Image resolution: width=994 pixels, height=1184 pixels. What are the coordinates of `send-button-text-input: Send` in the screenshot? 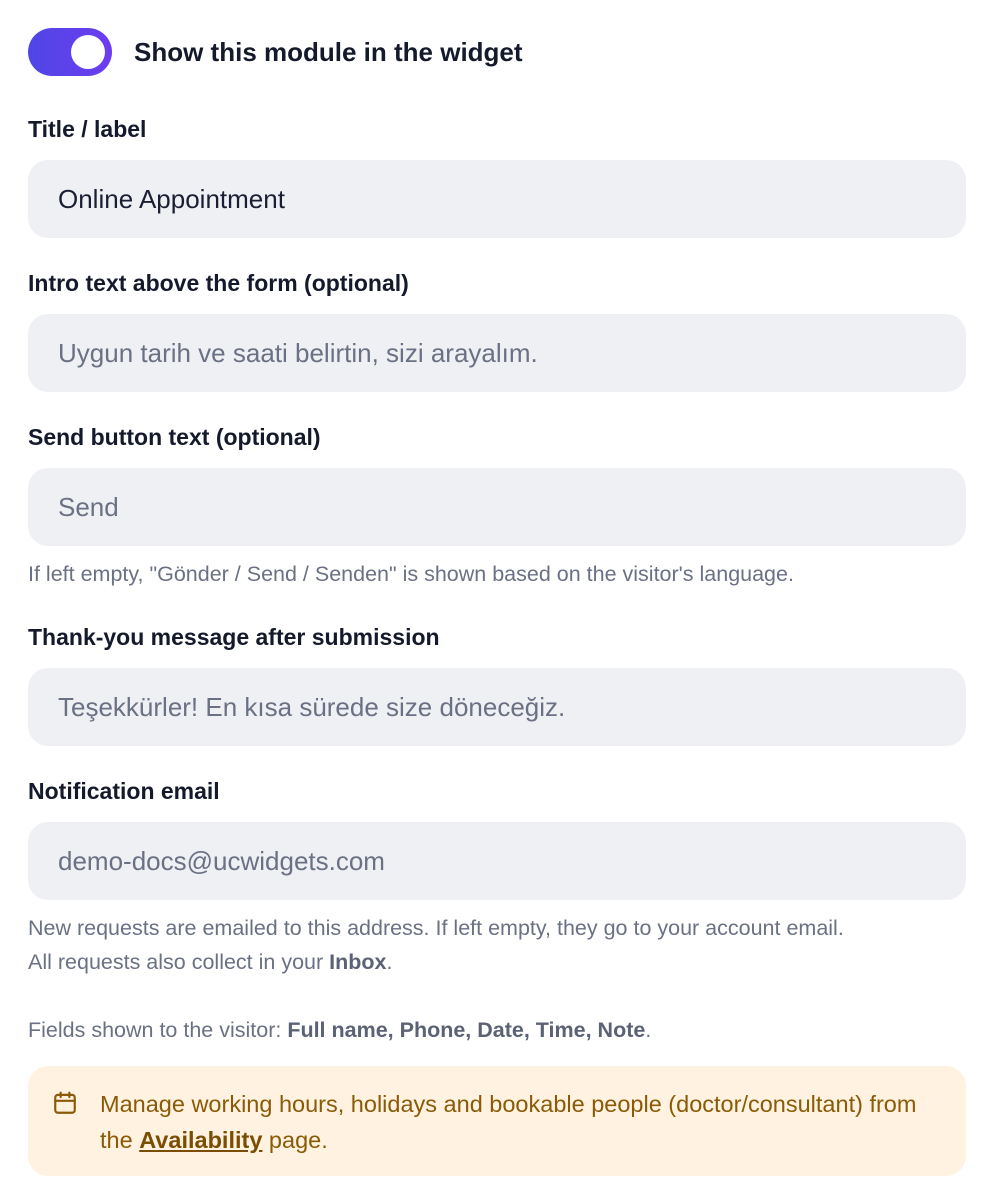 It's located at (497, 507).